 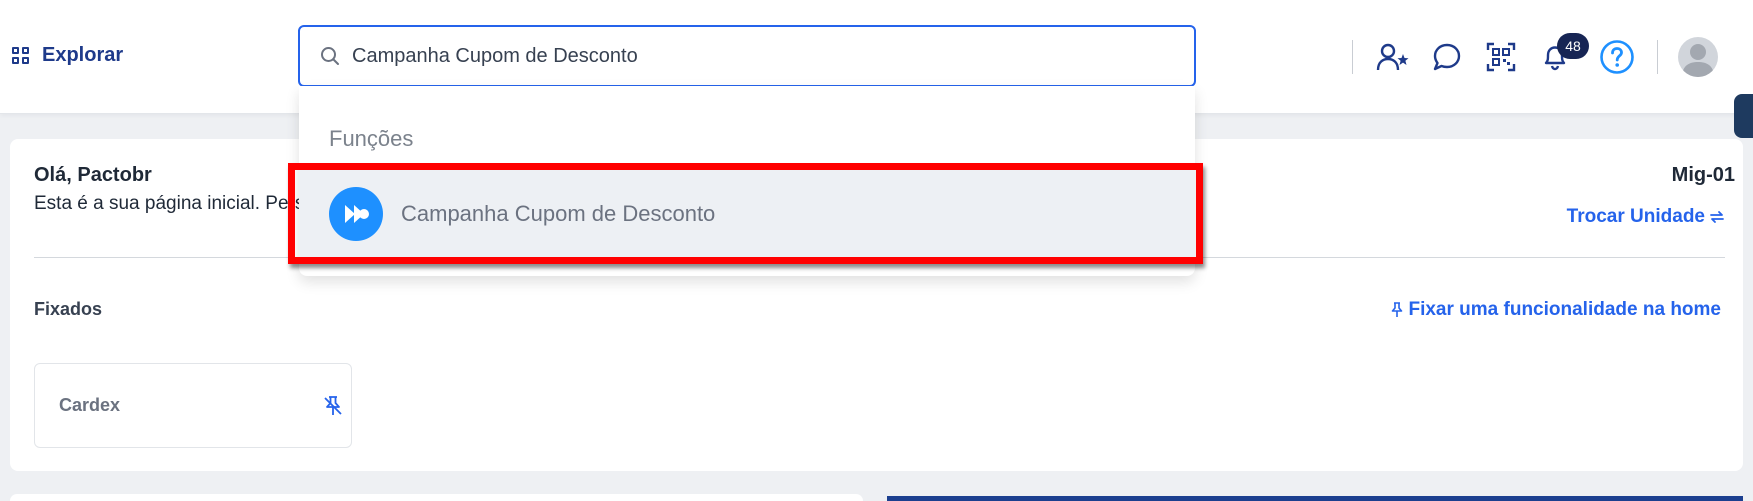 What do you see at coordinates (1617, 57) in the screenshot?
I see `help-icon` at bounding box center [1617, 57].